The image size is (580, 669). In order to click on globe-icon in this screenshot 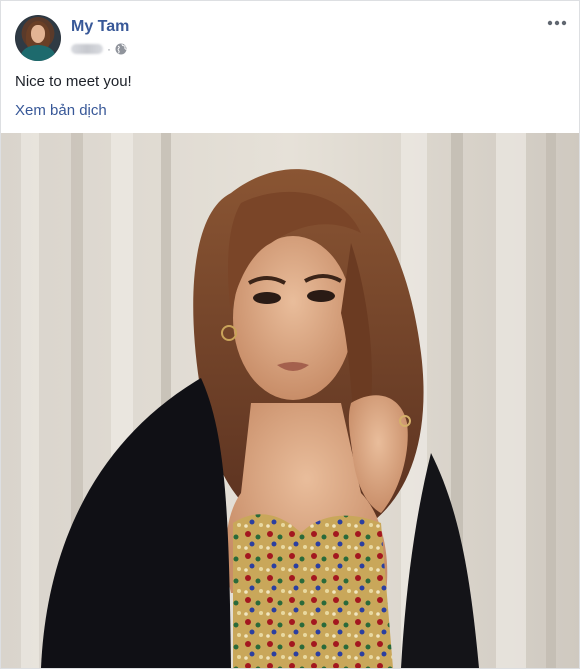, I will do `click(121, 49)`.